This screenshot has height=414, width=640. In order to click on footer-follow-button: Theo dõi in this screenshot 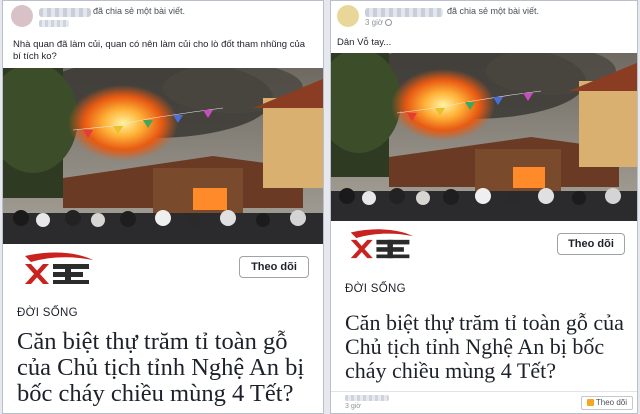, I will do `click(606, 403)`.